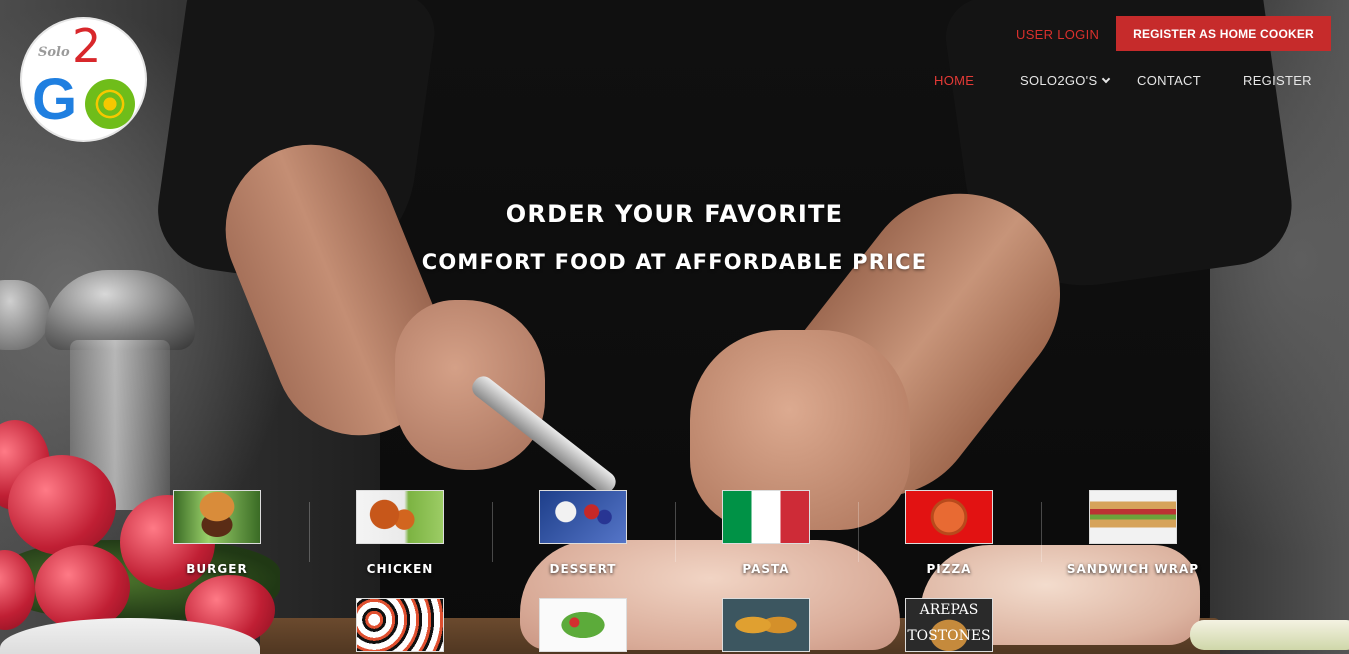  Describe the element at coordinates (949, 636) in the screenshot. I see `tostones-image-text: TOSTONES` at that location.